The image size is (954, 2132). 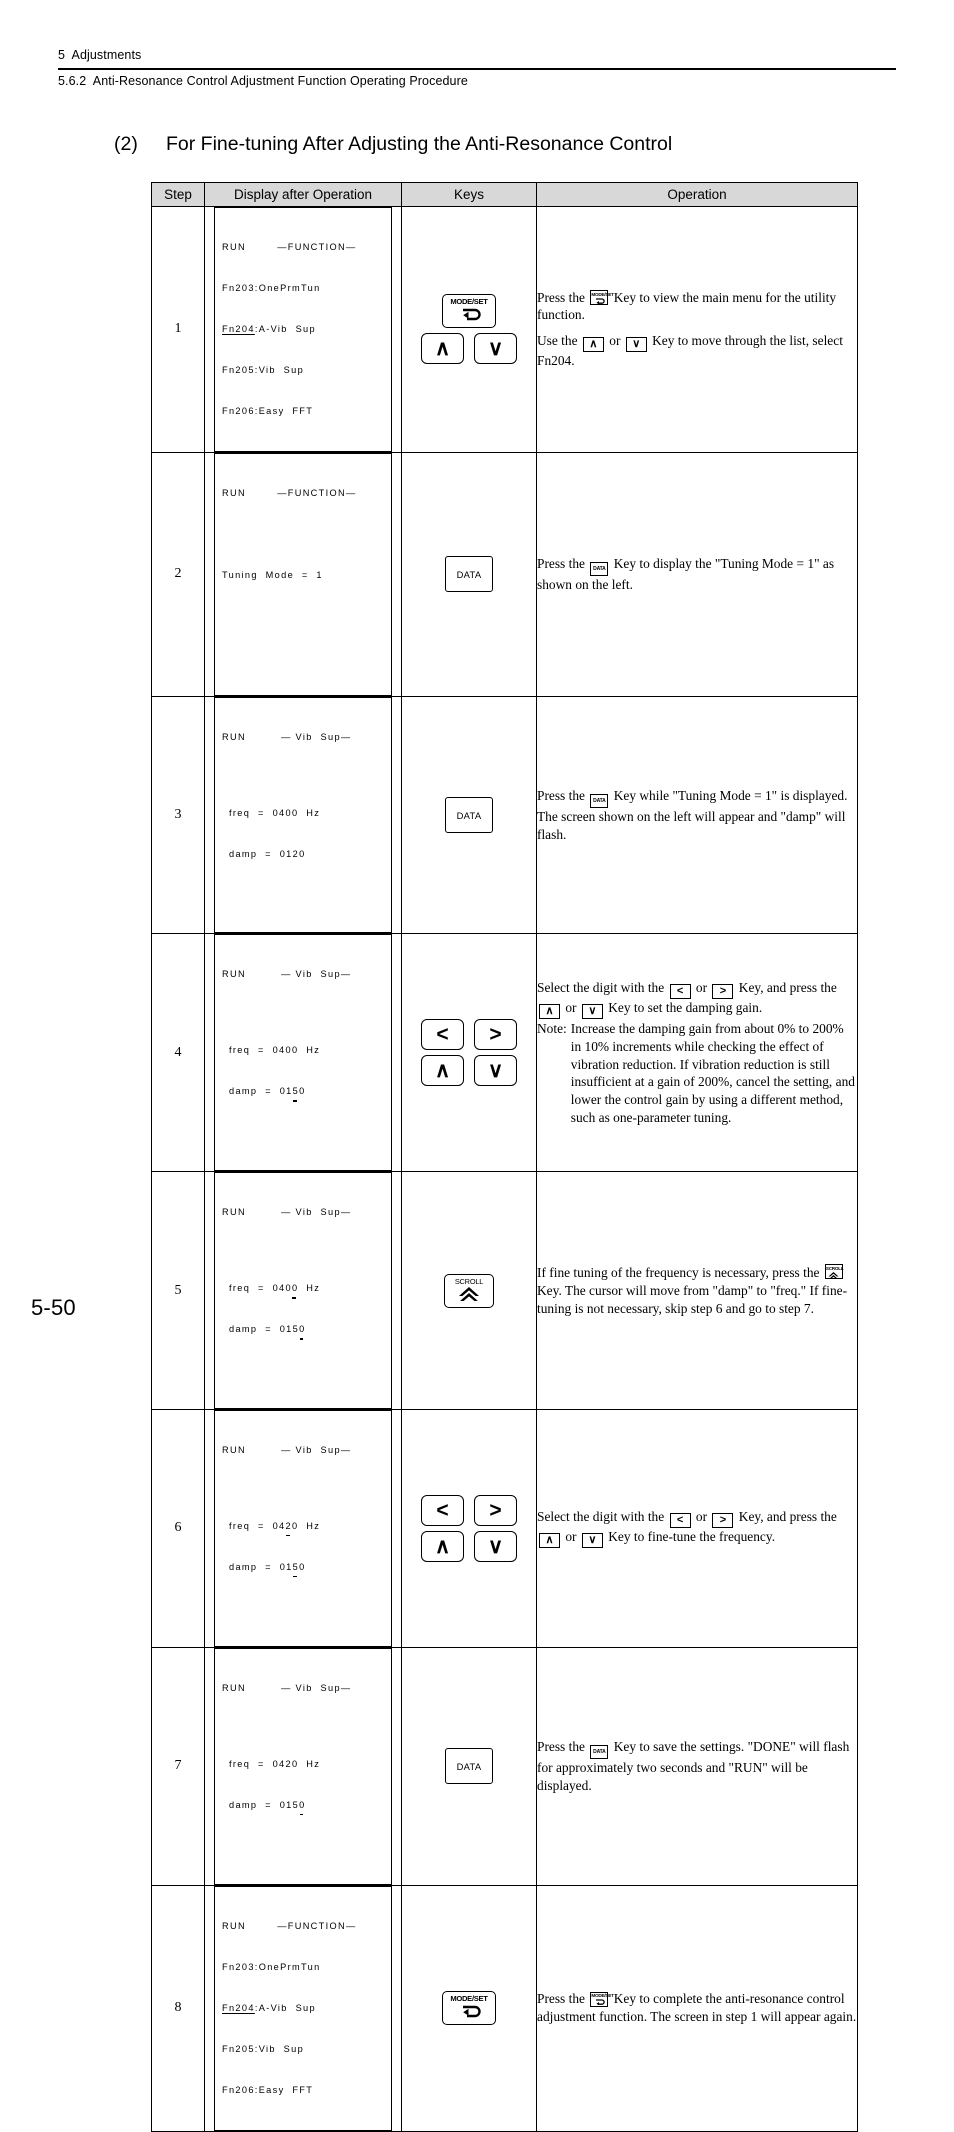 I want to click on header-divider-rule, so click(x=477, y=69).